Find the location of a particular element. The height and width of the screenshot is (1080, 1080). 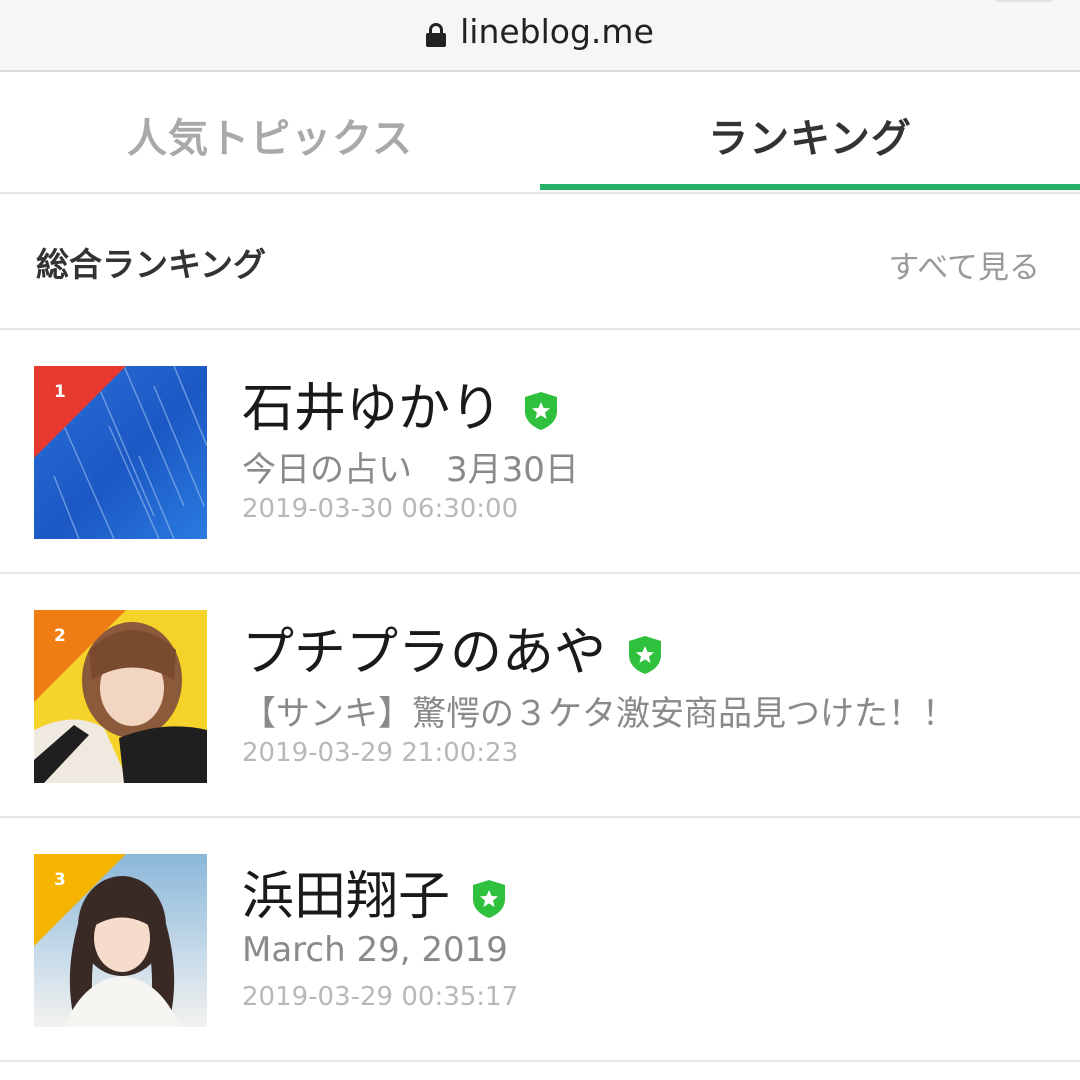

toolbar-edge is located at coordinates (1024, 1).